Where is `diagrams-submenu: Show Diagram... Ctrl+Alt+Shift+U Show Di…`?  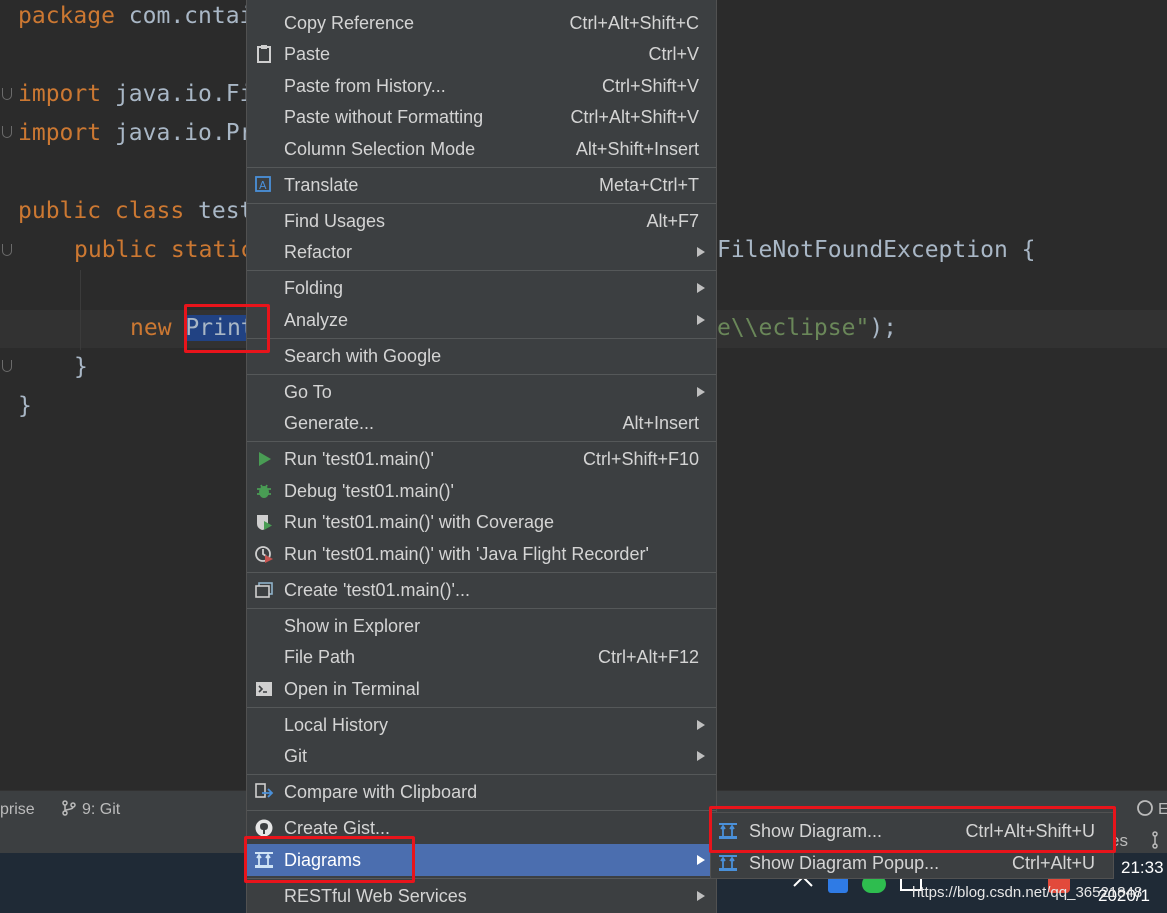
diagrams-submenu: Show Diagram... Ctrl+Alt+Shift+U Show Di… is located at coordinates (912, 845).